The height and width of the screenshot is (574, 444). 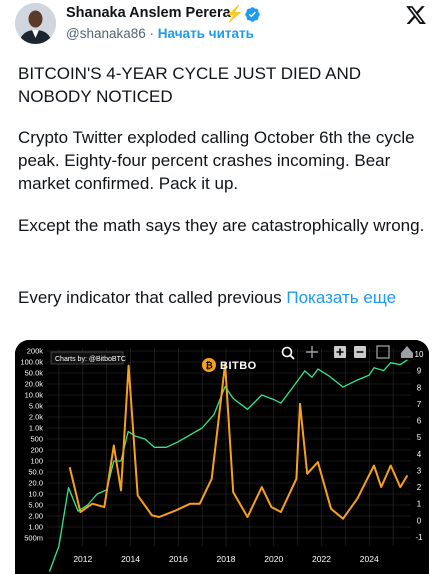 What do you see at coordinates (208, 366) in the screenshot?
I see `bitbo-logo-glyph: ₿` at bounding box center [208, 366].